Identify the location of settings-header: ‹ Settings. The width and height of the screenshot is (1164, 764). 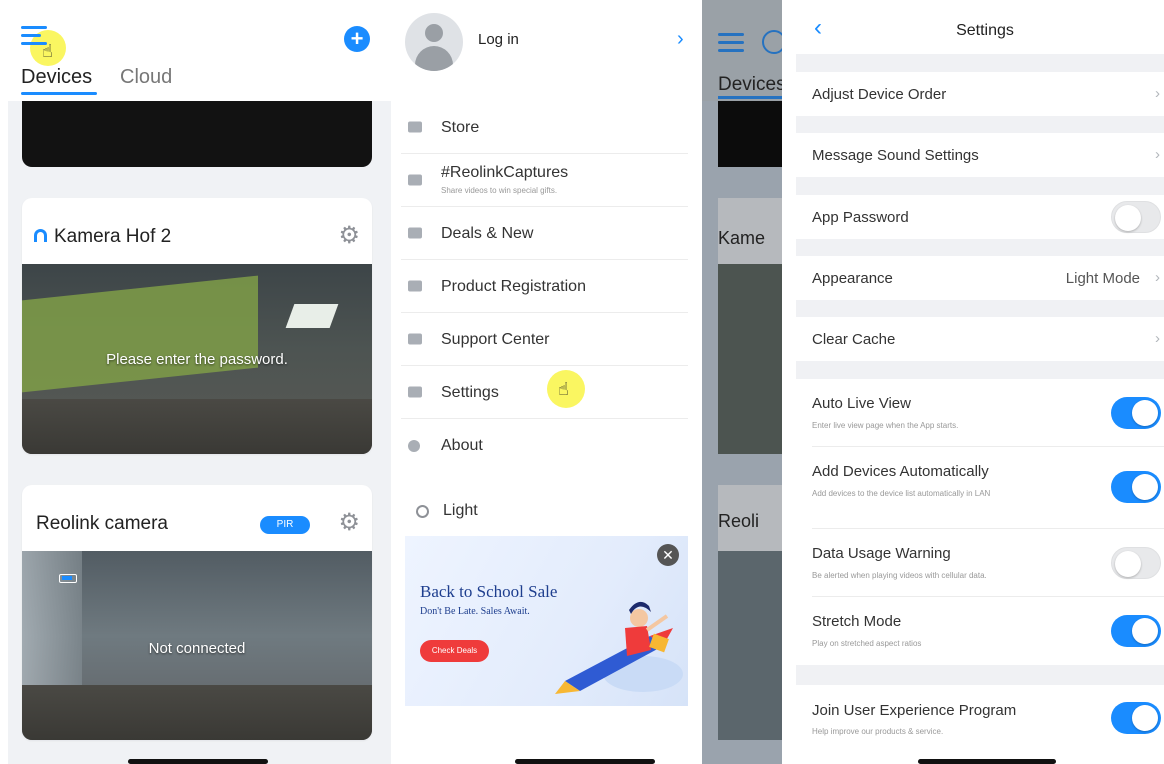
(980, 27).